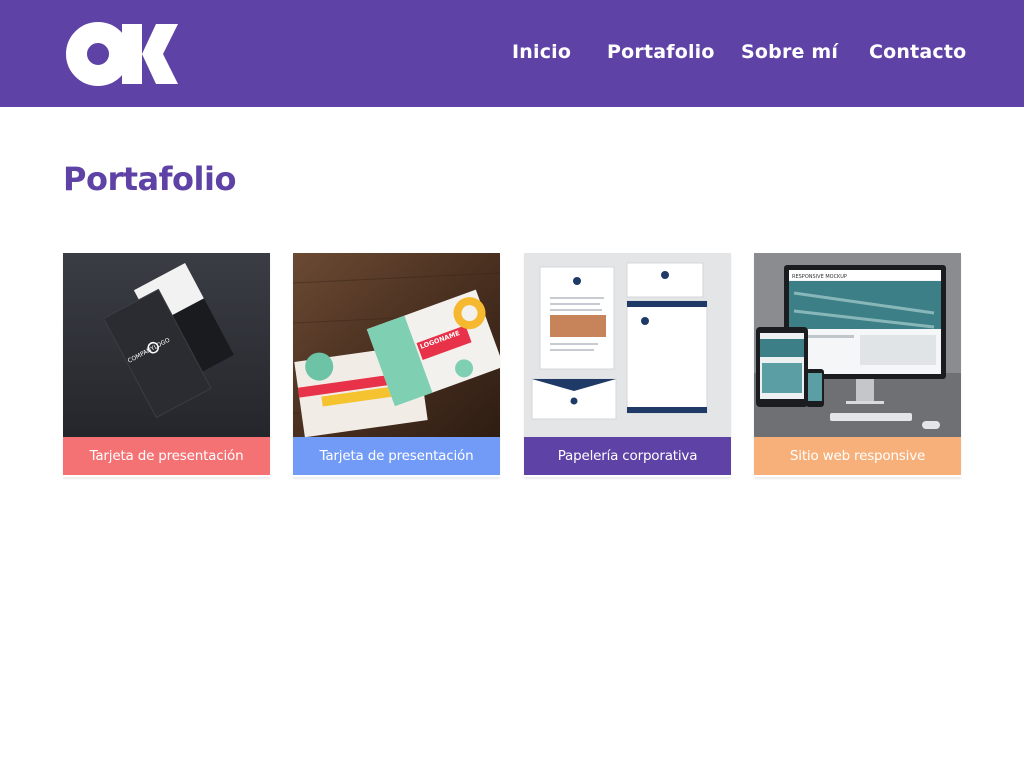 This screenshot has width=1024, height=768. I want to click on nav-link-contacto: Contacto, so click(917, 52).